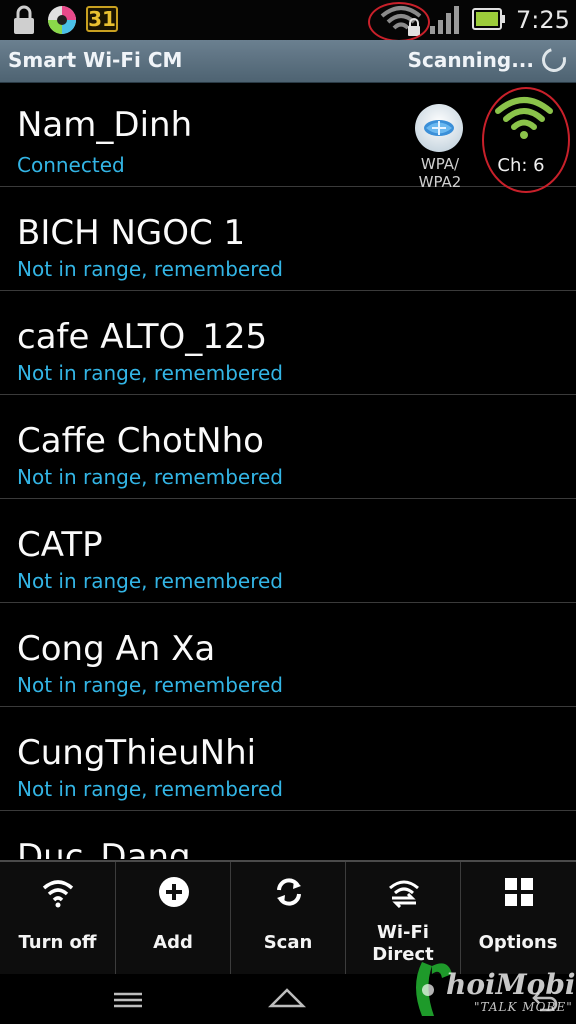  Describe the element at coordinates (131, 233) in the screenshot. I see `network-ssid: BICH NGOC 1` at that location.